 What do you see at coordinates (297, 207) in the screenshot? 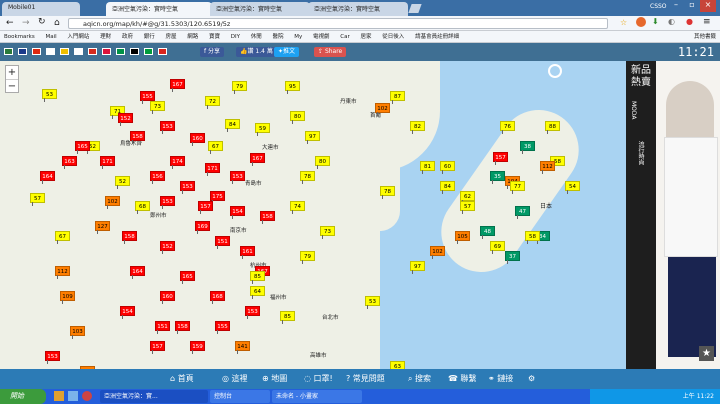
I see `aqi-marker: 74` at bounding box center [297, 207].